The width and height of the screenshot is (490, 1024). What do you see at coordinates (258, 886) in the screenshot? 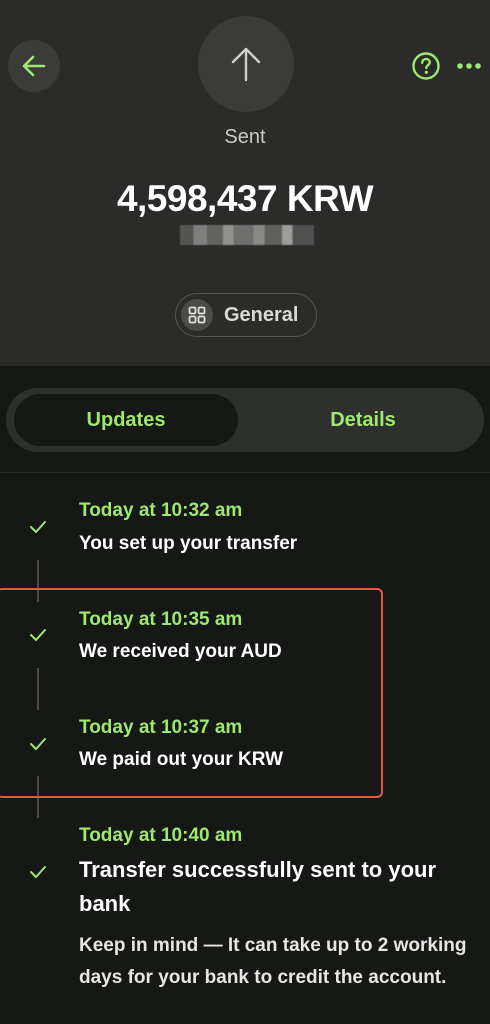
I see `event-title: Transfer successfully sent to your bank` at bounding box center [258, 886].